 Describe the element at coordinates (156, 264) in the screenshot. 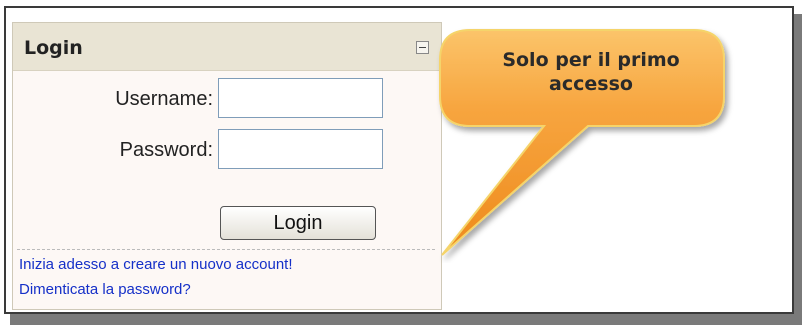

I see `create-account-link: Inizia adesso a creare un nuovo account!` at that location.